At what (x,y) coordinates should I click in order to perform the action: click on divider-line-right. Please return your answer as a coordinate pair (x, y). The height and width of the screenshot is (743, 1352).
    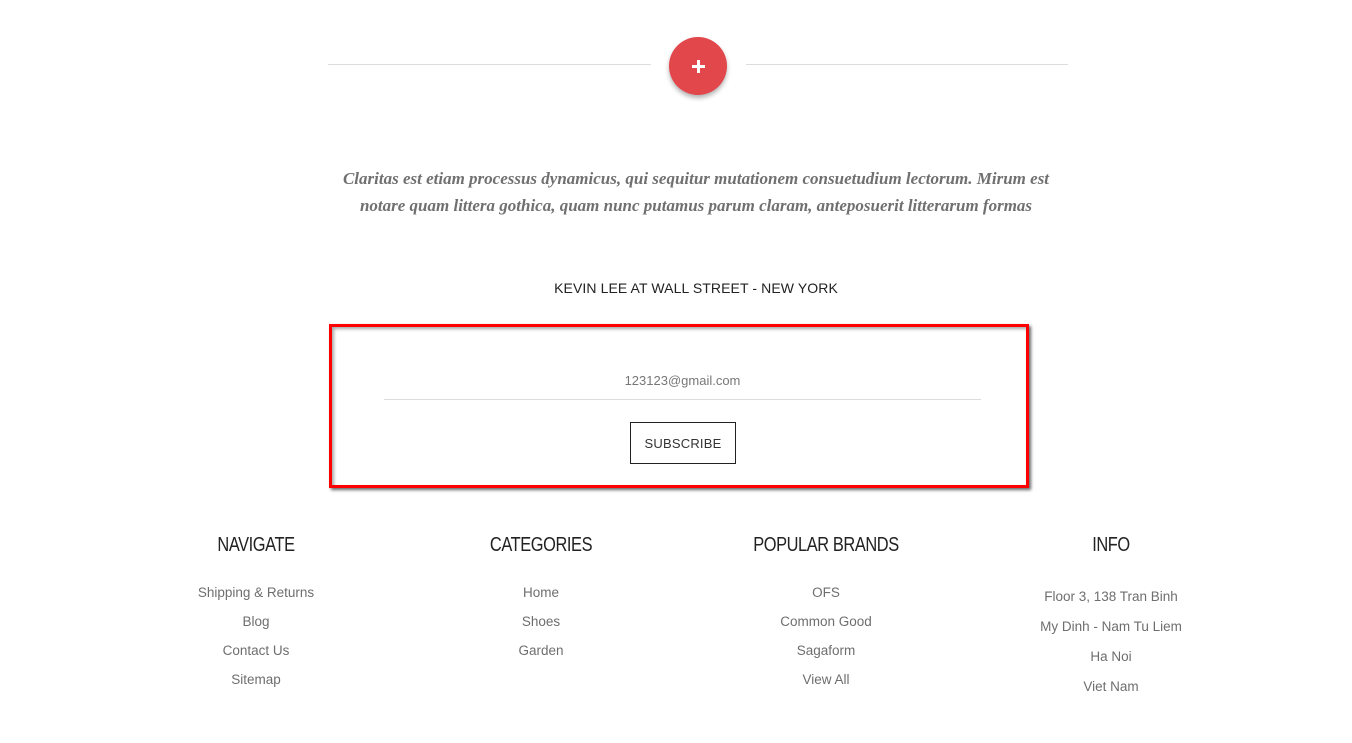
    Looking at the image, I should click on (907, 64).